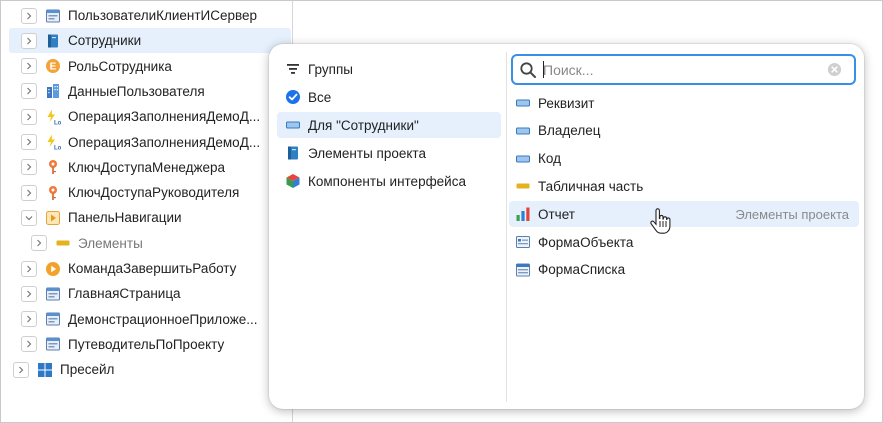 Image resolution: width=883 pixels, height=423 pixels. I want to click on nav-panel-icon, so click(53, 218).